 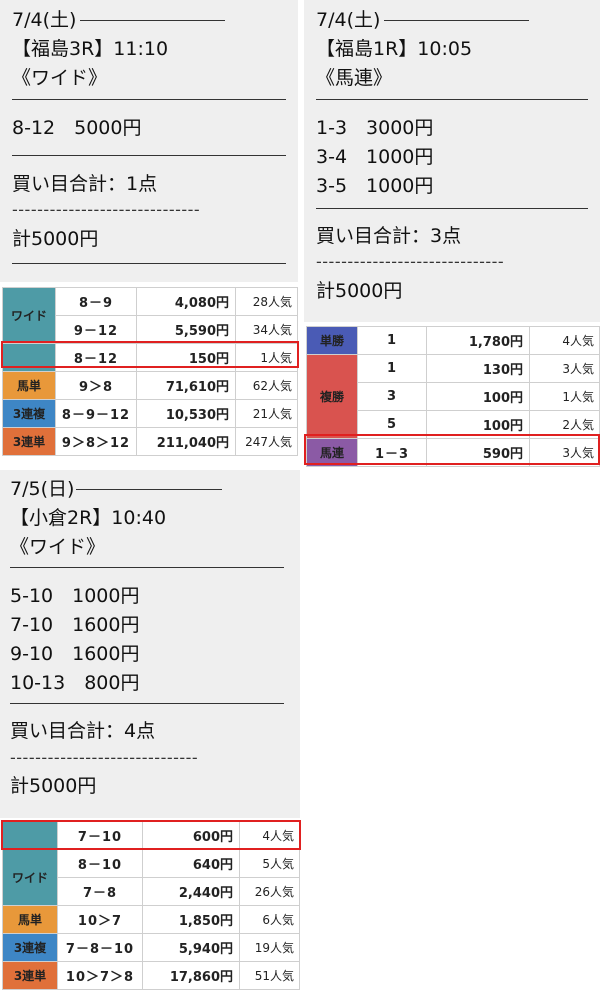 What do you see at coordinates (100, 947) in the screenshot?
I see `combo: 7－8－10` at bounding box center [100, 947].